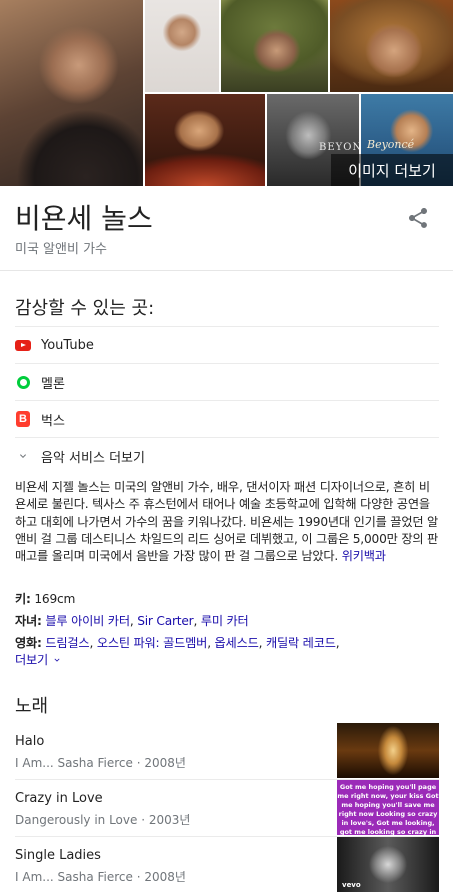 Image resolution: width=453 pixels, height=894 pixels. What do you see at coordinates (23, 345) in the screenshot?
I see `youtube-icon` at bounding box center [23, 345].